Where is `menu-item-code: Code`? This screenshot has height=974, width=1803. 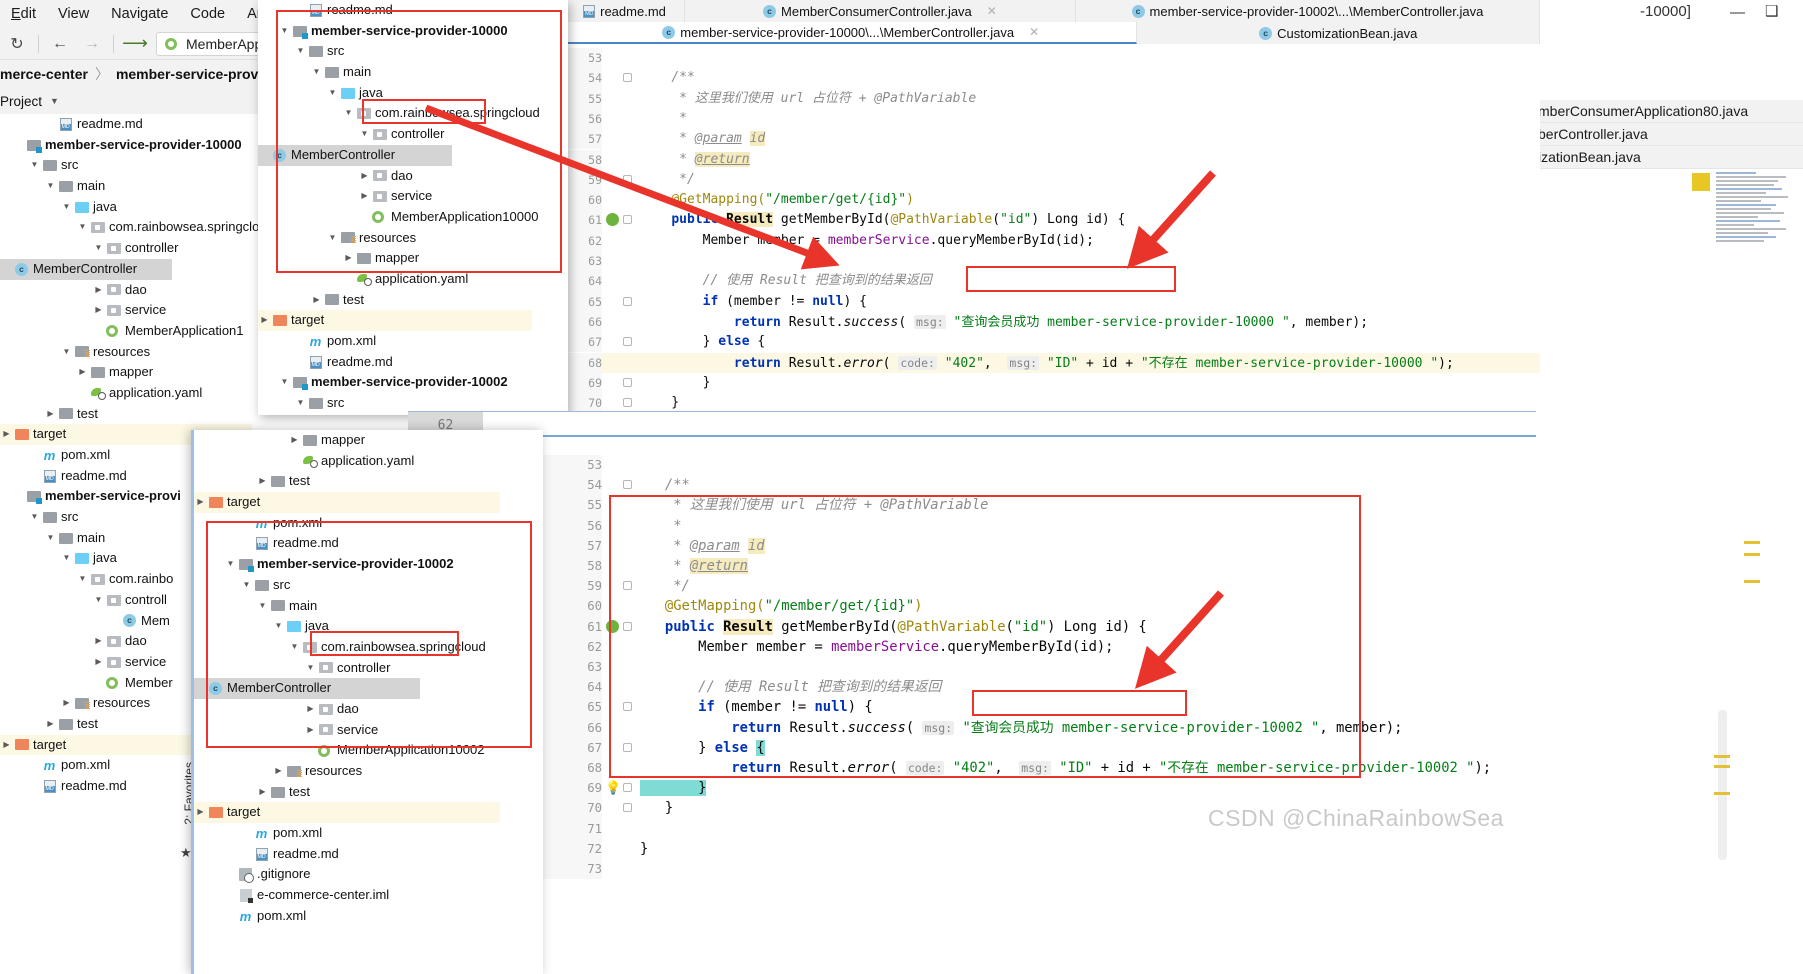 menu-item-code: Code is located at coordinates (207, 14).